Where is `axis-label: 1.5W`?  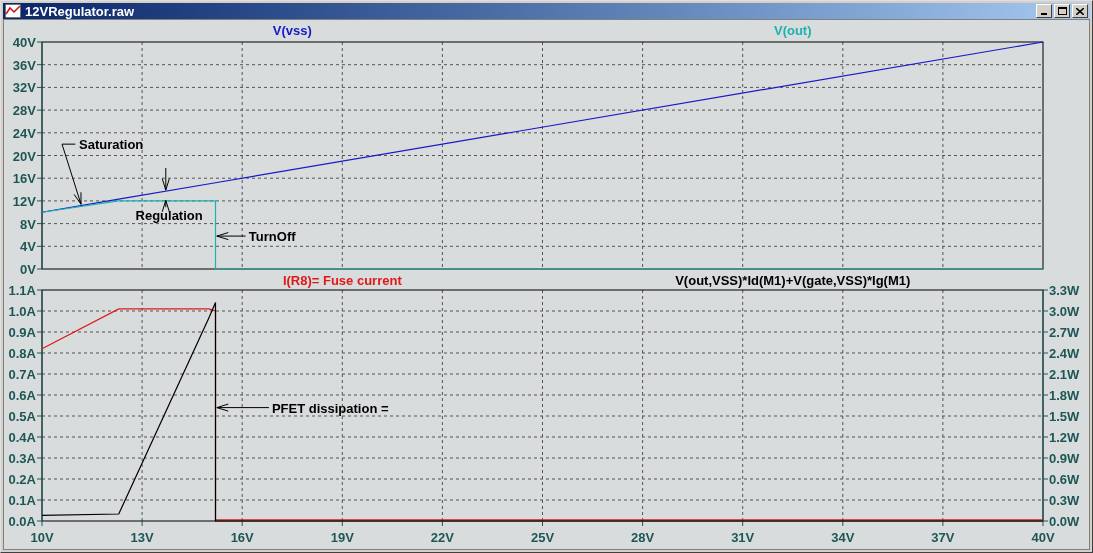 axis-label: 1.5W is located at coordinates (1064, 416).